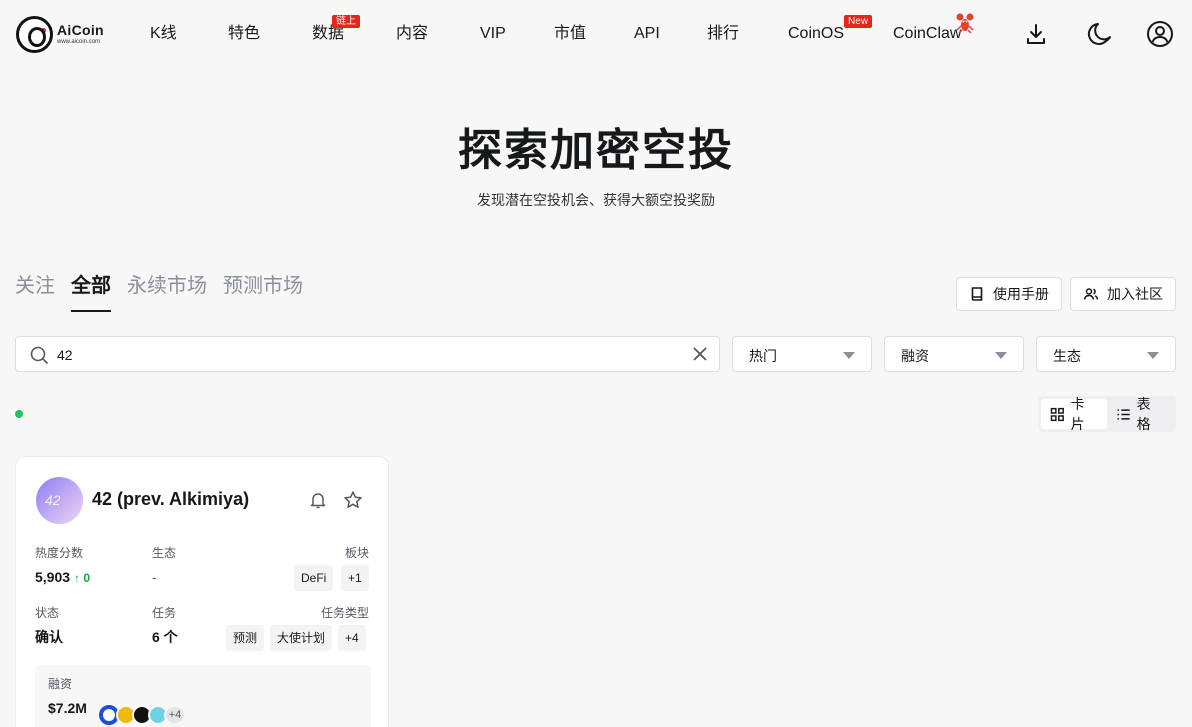  I want to click on task-type-tag: 大使计划, so click(301, 638).